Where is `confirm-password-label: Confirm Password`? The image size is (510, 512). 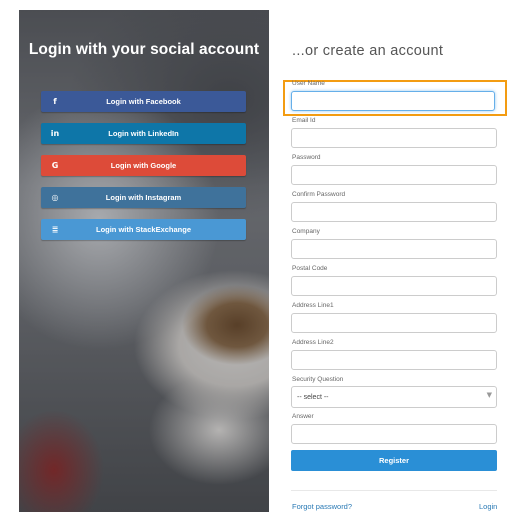
confirm-password-label: Confirm Password is located at coordinates (319, 194).